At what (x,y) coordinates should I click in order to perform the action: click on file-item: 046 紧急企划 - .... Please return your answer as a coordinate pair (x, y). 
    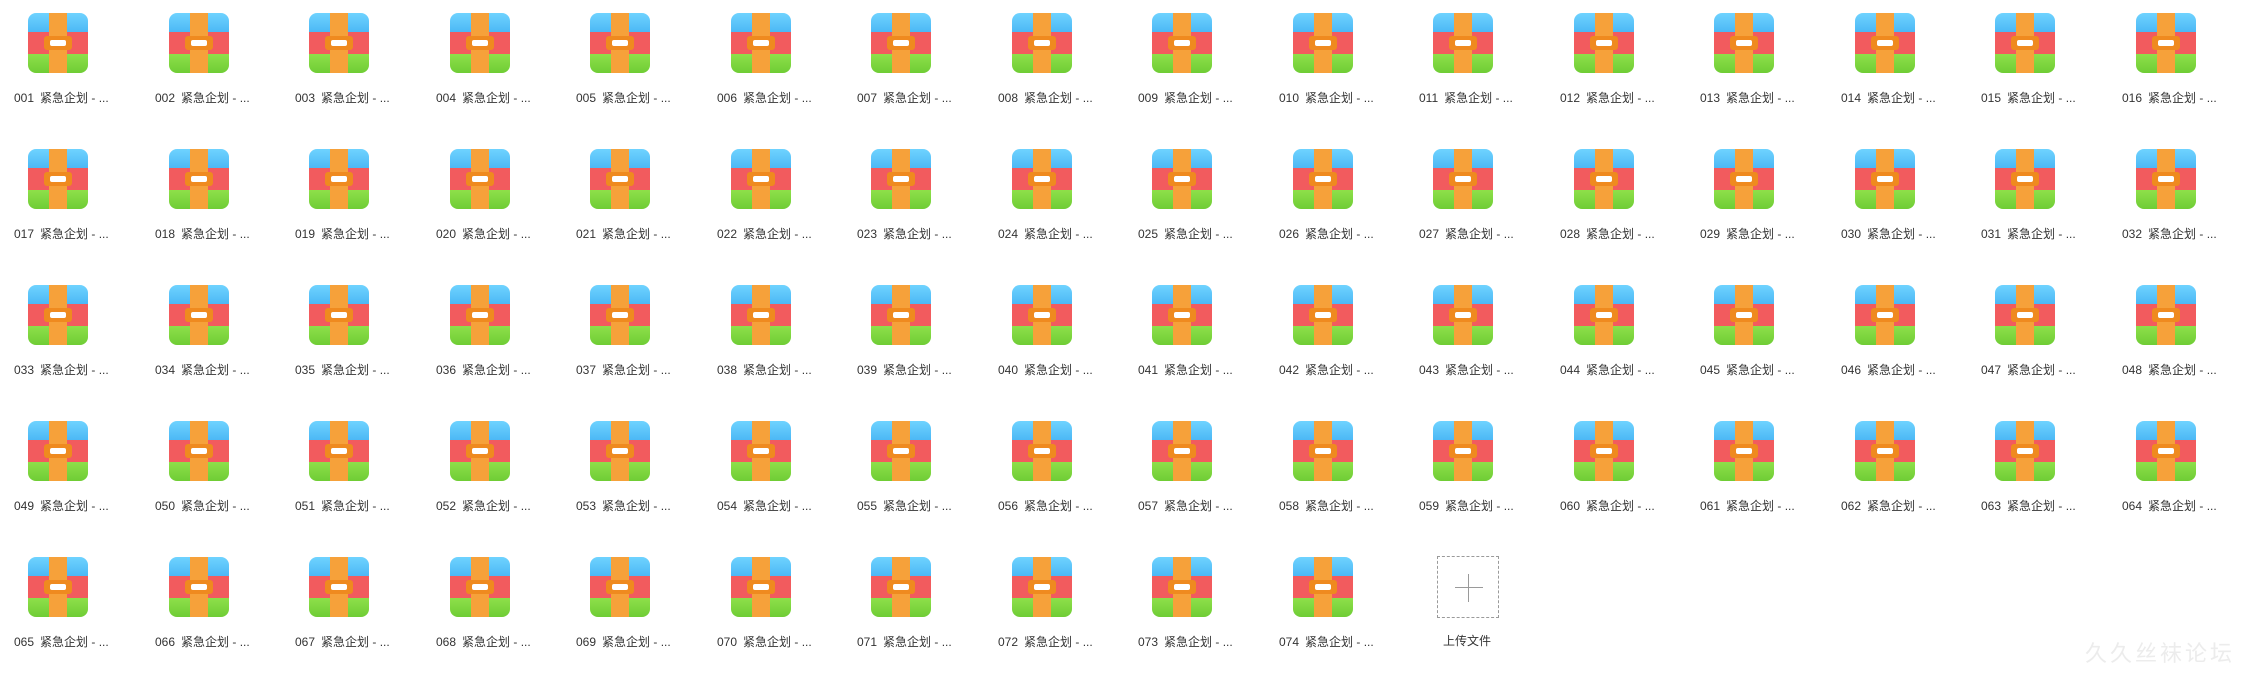
    Looking at the image, I should click on (1875, 340).